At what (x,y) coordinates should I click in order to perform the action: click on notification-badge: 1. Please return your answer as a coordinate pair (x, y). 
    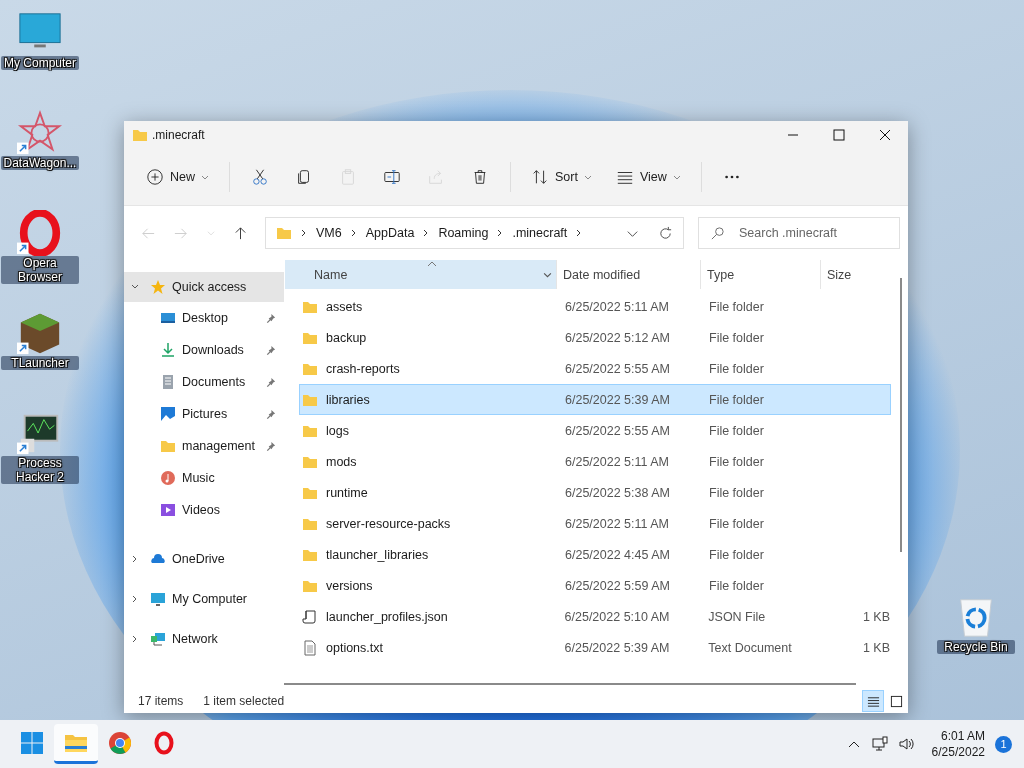
    Looking at the image, I should click on (1003, 744).